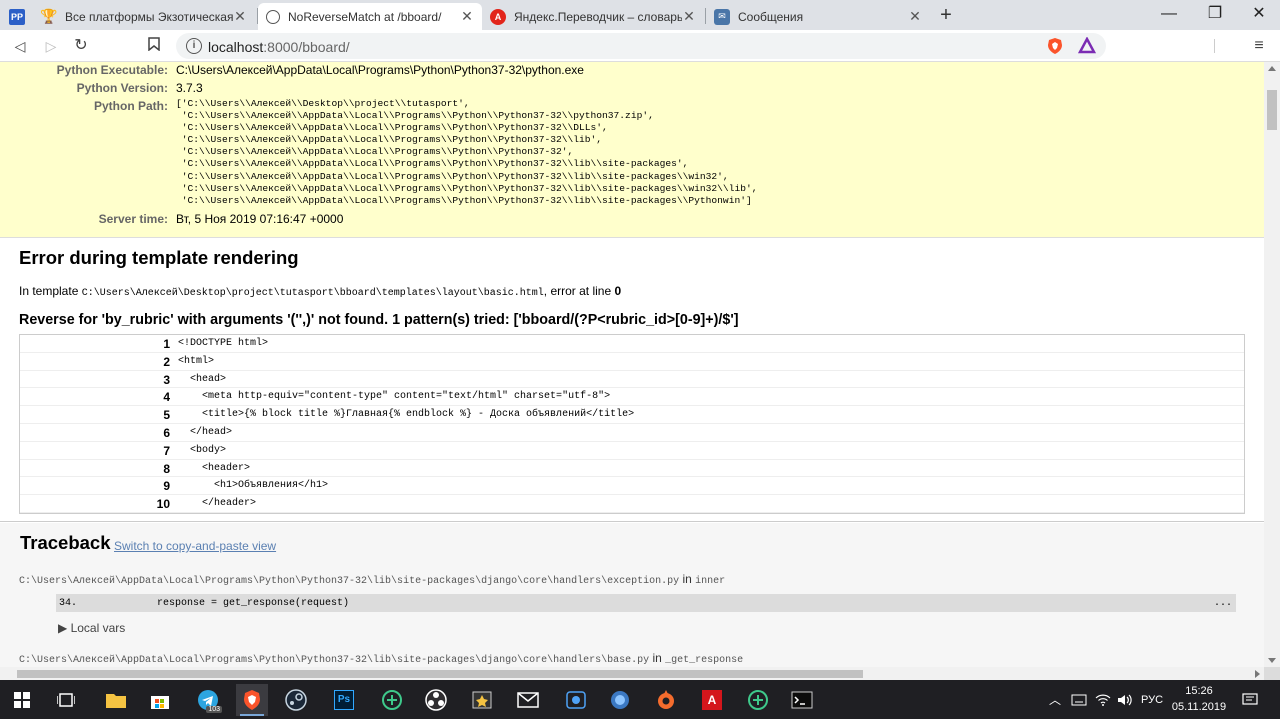 Image resolution: width=1280 pixels, height=719 pixels. I want to click on tab-yandex-translate: A Яндекс.Переводчик – словарь и о ✕, so click(593, 16).